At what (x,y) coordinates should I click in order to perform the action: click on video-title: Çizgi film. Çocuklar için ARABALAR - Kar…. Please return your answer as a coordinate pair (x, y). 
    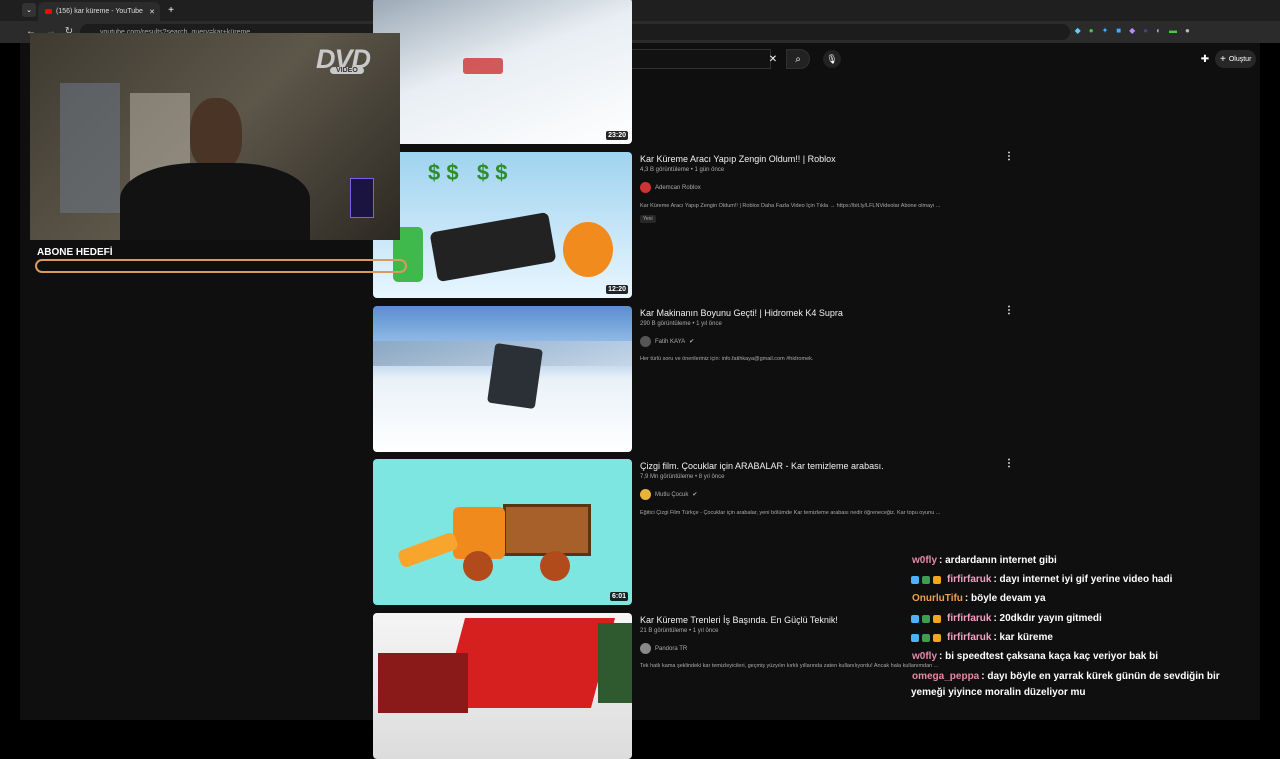
    Looking at the image, I should click on (762, 466).